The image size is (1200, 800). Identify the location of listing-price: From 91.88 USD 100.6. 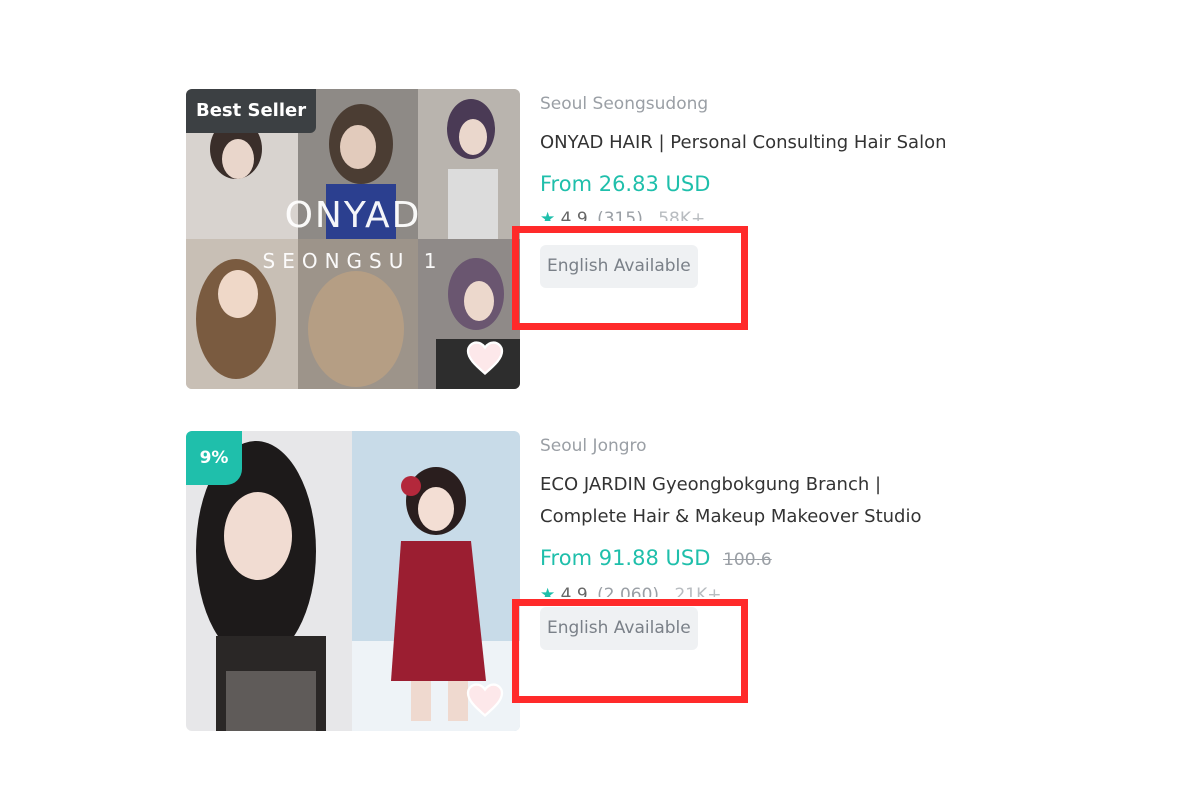
(775, 559).